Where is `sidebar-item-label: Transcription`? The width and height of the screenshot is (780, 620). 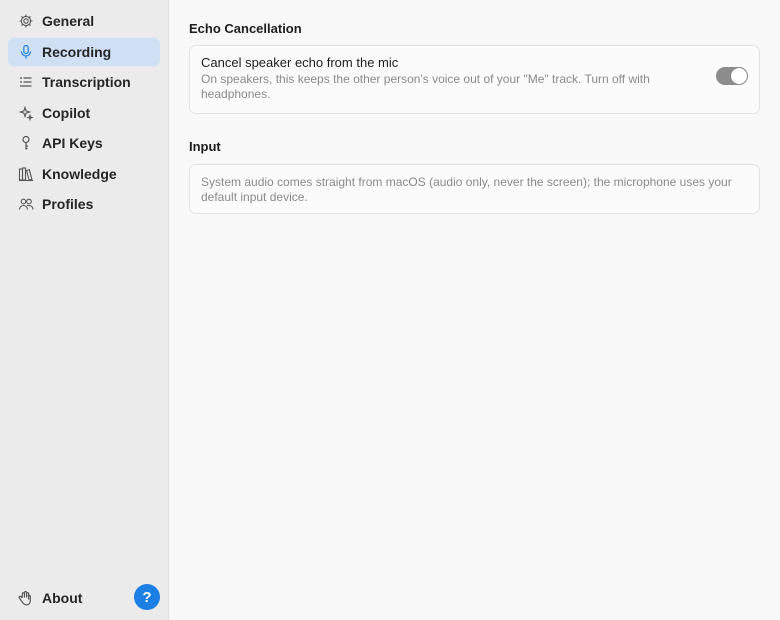 sidebar-item-label: Transcription is located at coordinates (86, 82).